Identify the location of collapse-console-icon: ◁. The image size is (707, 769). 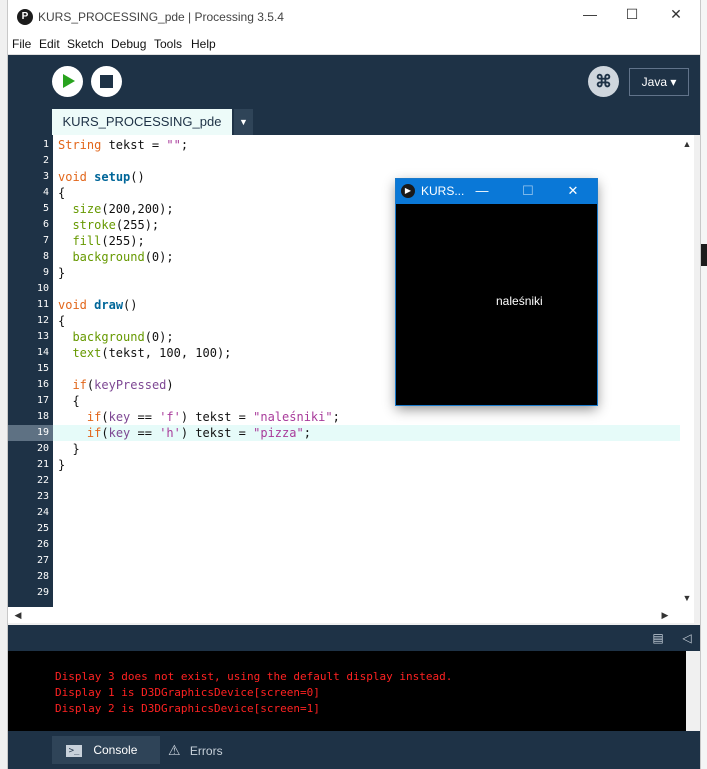
(687, 638).